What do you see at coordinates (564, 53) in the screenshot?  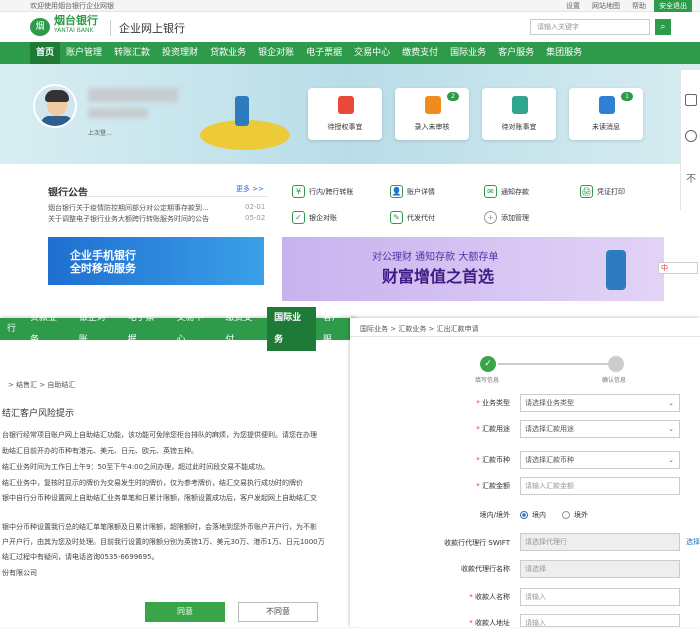 I see `nav-item-group: 集团服务` at bounding box center [564, 53].